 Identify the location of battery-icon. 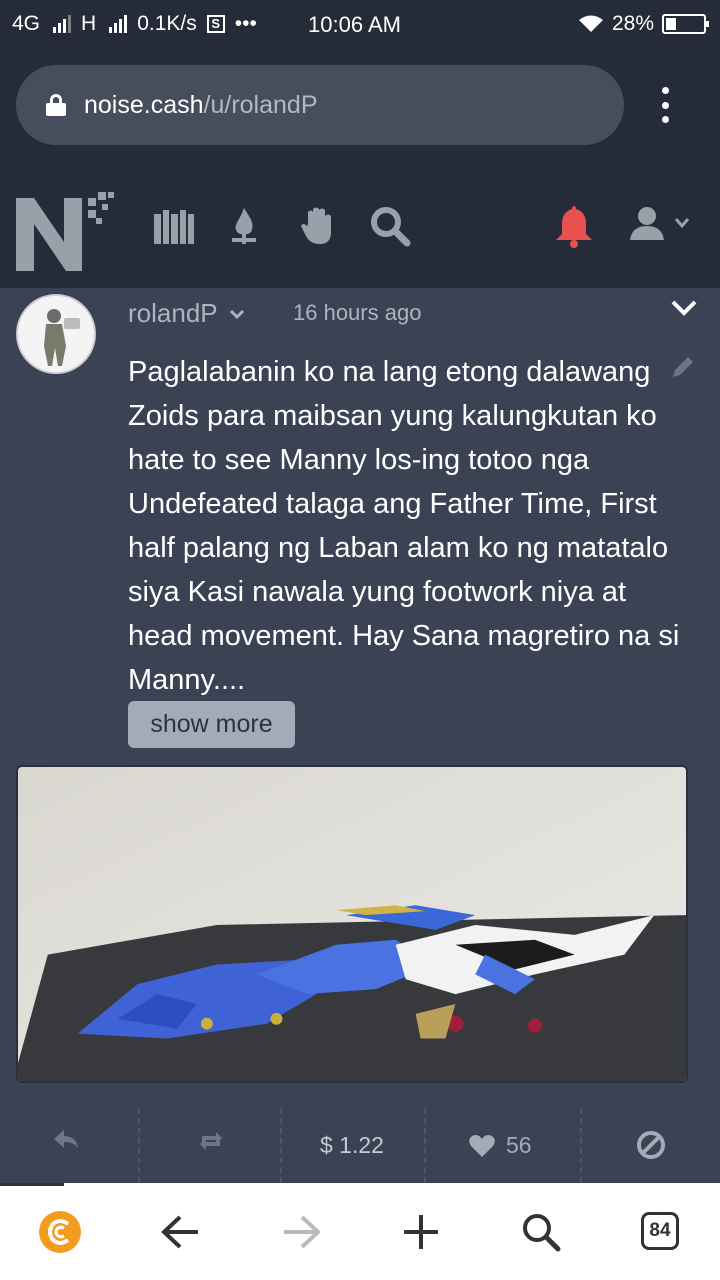
(685, 24).